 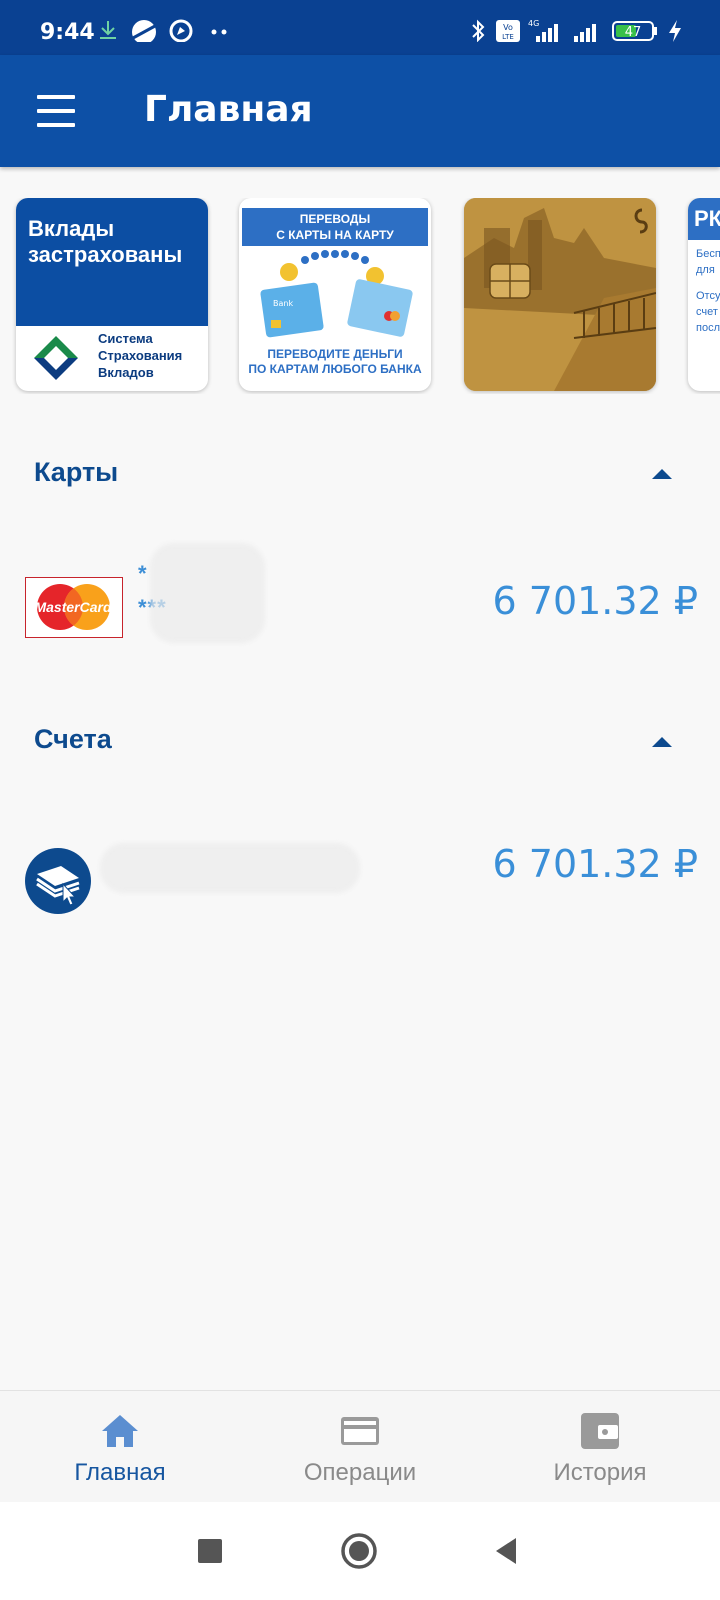 I want to click on promo-card-design, so click(x=560, y=294).